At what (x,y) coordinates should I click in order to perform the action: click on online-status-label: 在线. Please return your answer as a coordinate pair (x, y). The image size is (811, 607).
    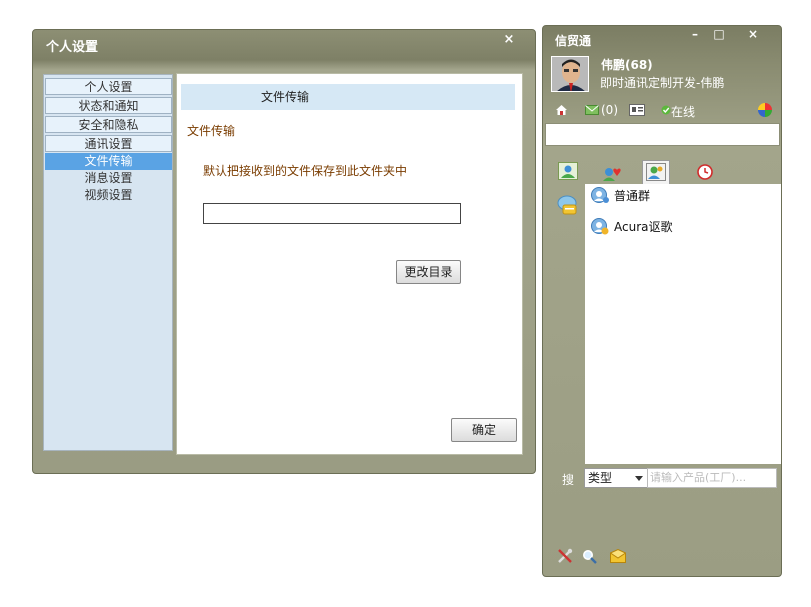
    Looking at the image, I should click on (683, 111).